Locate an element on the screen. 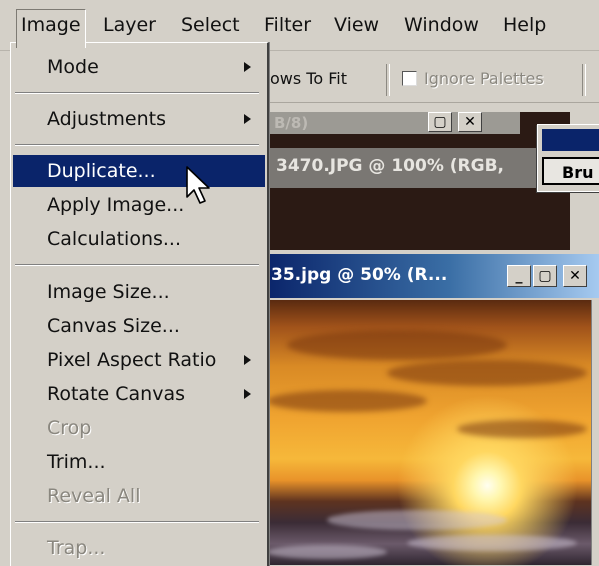 The image size is (599, 566). menu-item-label: Mode is located at coordinates (73, 67).